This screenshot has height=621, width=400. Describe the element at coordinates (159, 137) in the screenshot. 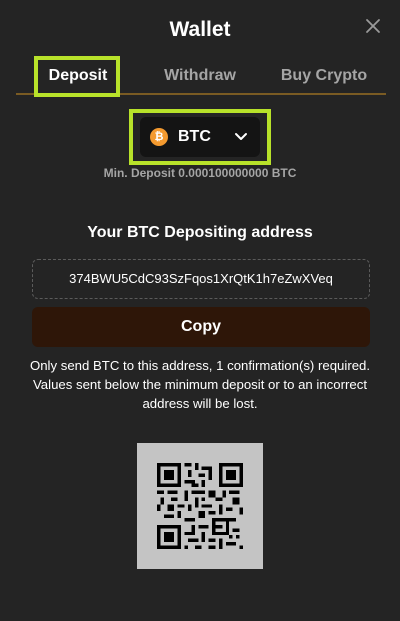

I see `bitcoin-icon: ₿` at that location.